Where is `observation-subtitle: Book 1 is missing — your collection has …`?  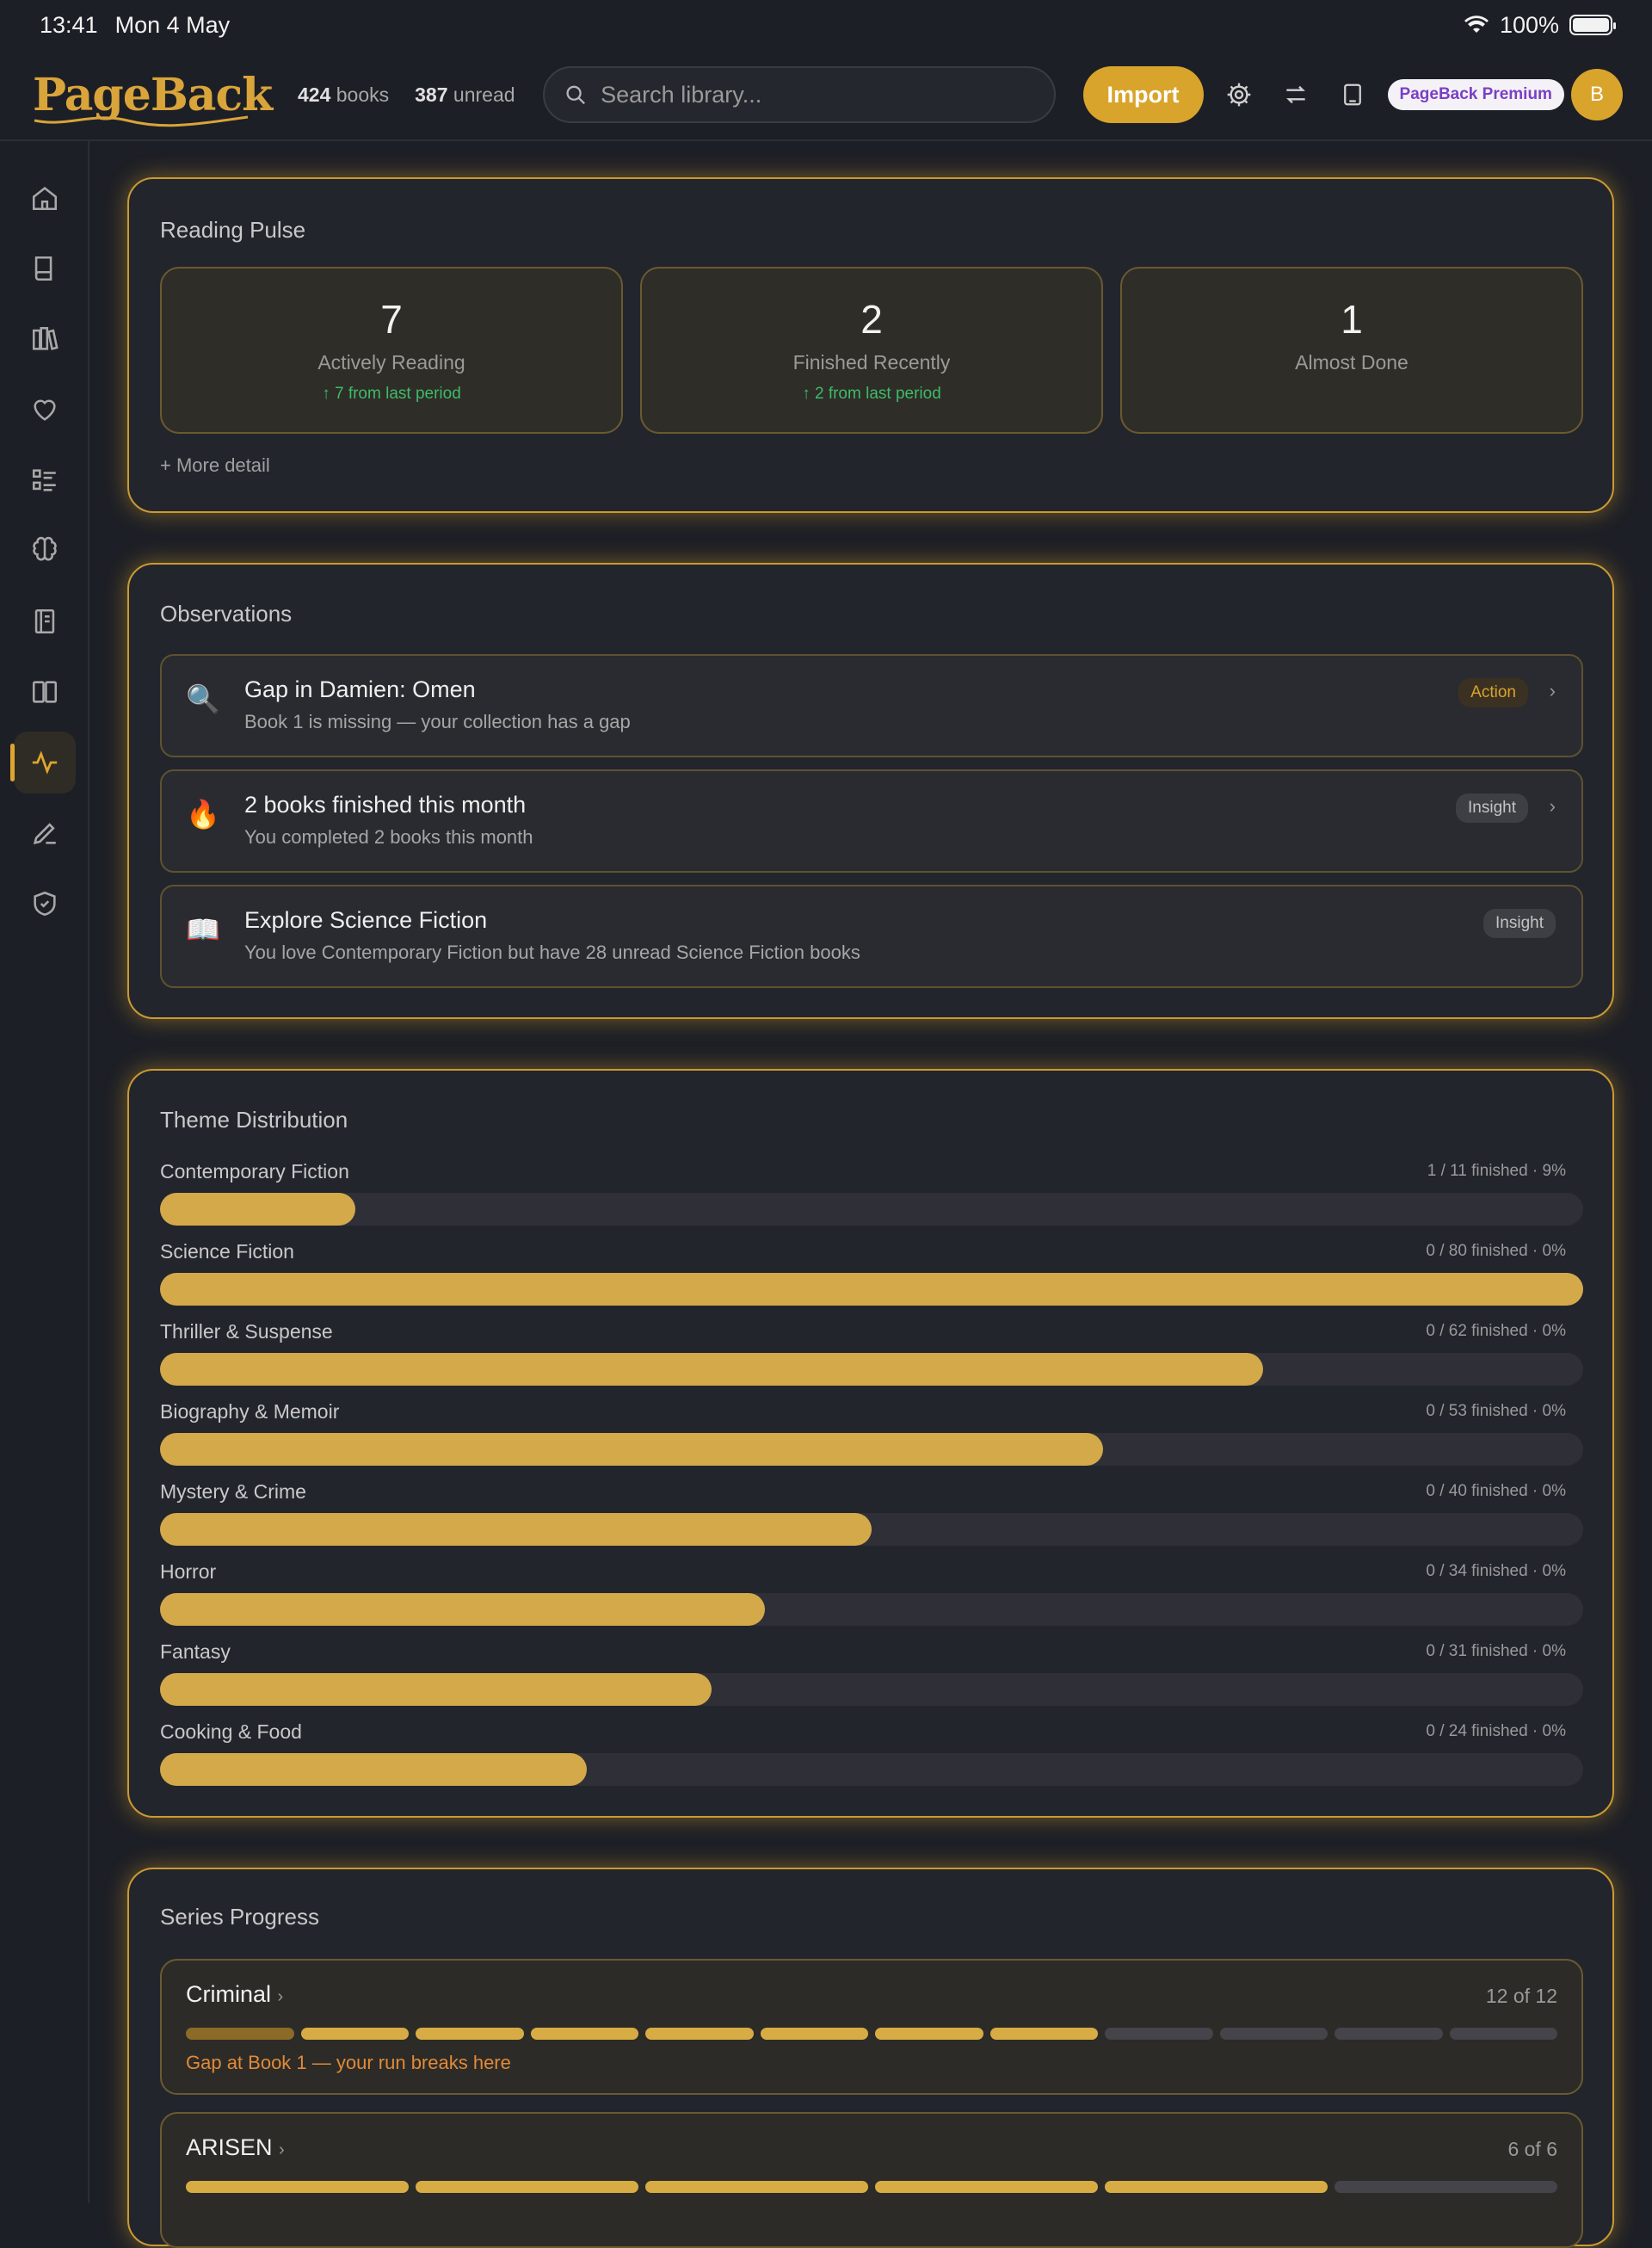
observation-subtitle: Book 1 is missing — your collection has … is located at coordinates (437, 721).